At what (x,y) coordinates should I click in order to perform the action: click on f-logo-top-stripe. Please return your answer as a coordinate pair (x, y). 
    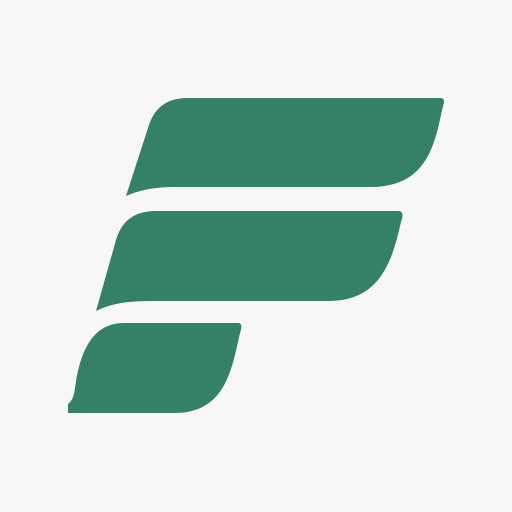
    Looking at the image, I should click on (285, 147).